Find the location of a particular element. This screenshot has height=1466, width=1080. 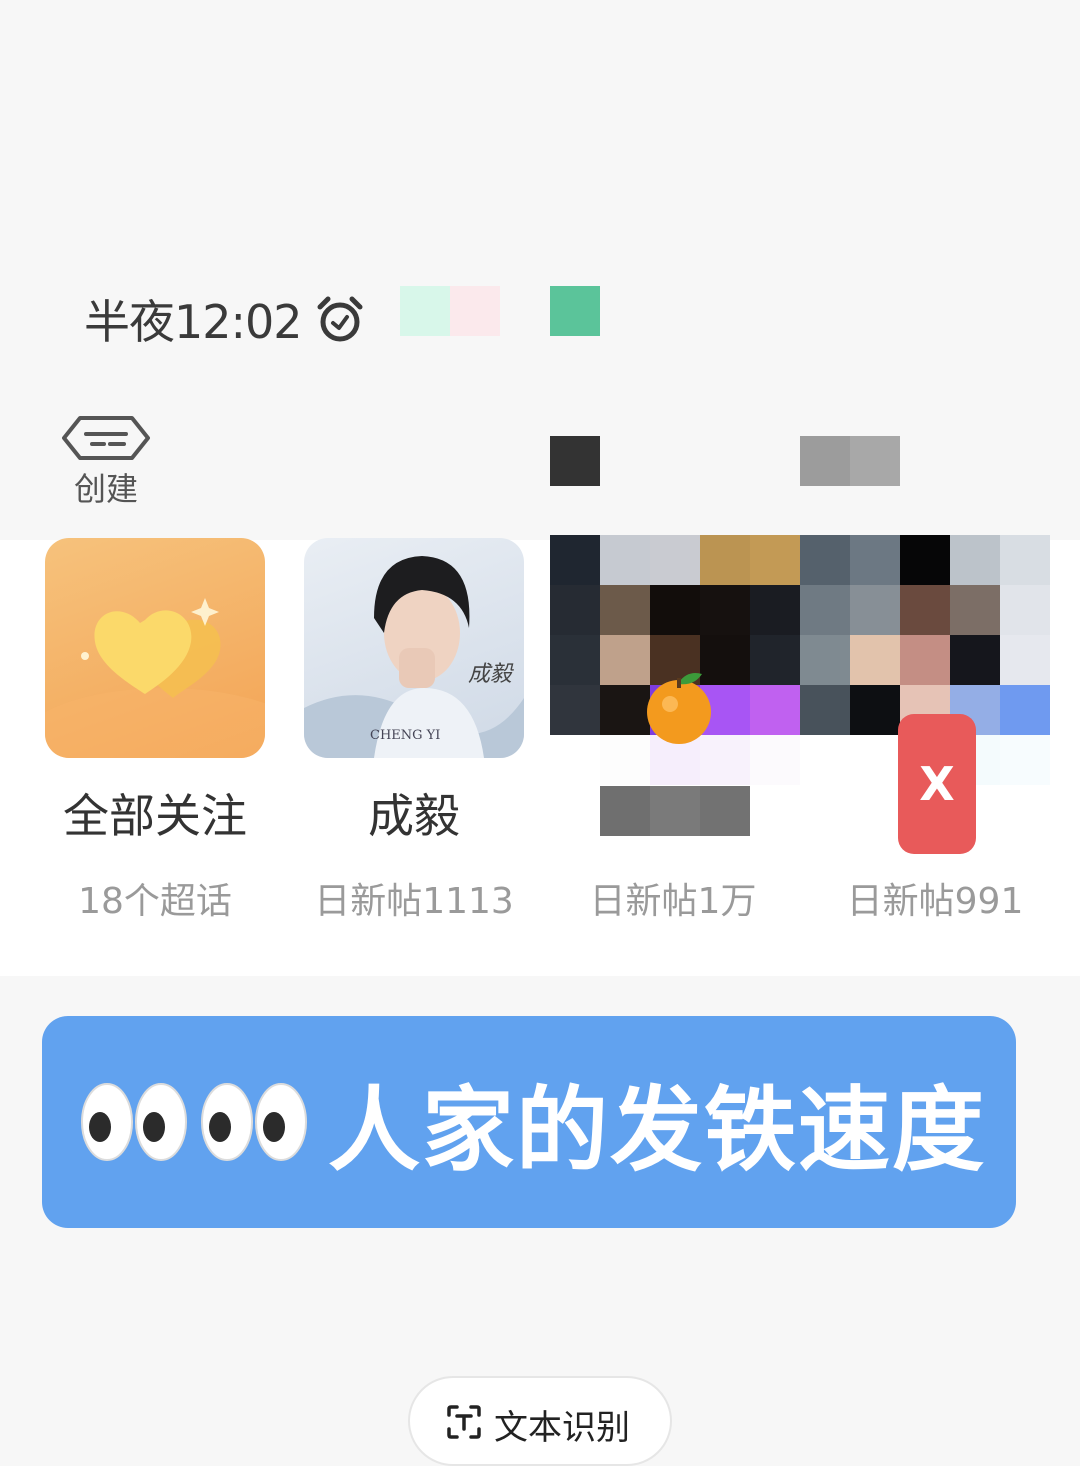

topic-subtitle-all: 18个超话 is located at coordinates (155, 901).